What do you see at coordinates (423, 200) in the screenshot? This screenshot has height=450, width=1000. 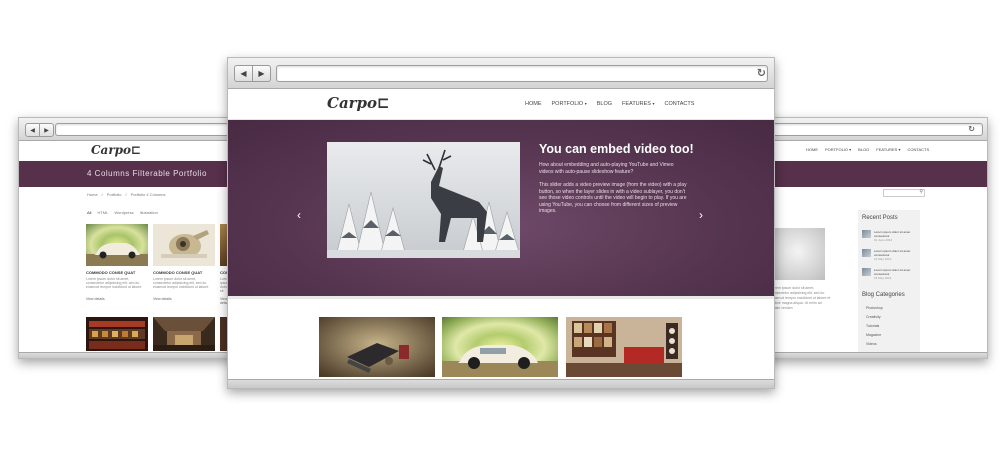 I see `video-preview` at bounding box center [423, 200].